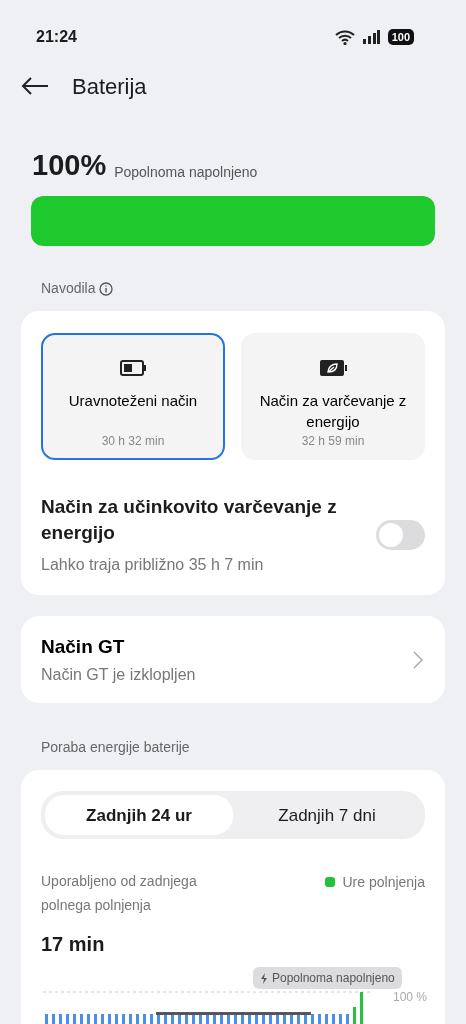 The width and height of the screenshot is (466, 1024). What do you see at coordinates (133, 400) in the screenshot?
I see `mode-name: Uravnoteženi način` at bounding box center [133, 400].